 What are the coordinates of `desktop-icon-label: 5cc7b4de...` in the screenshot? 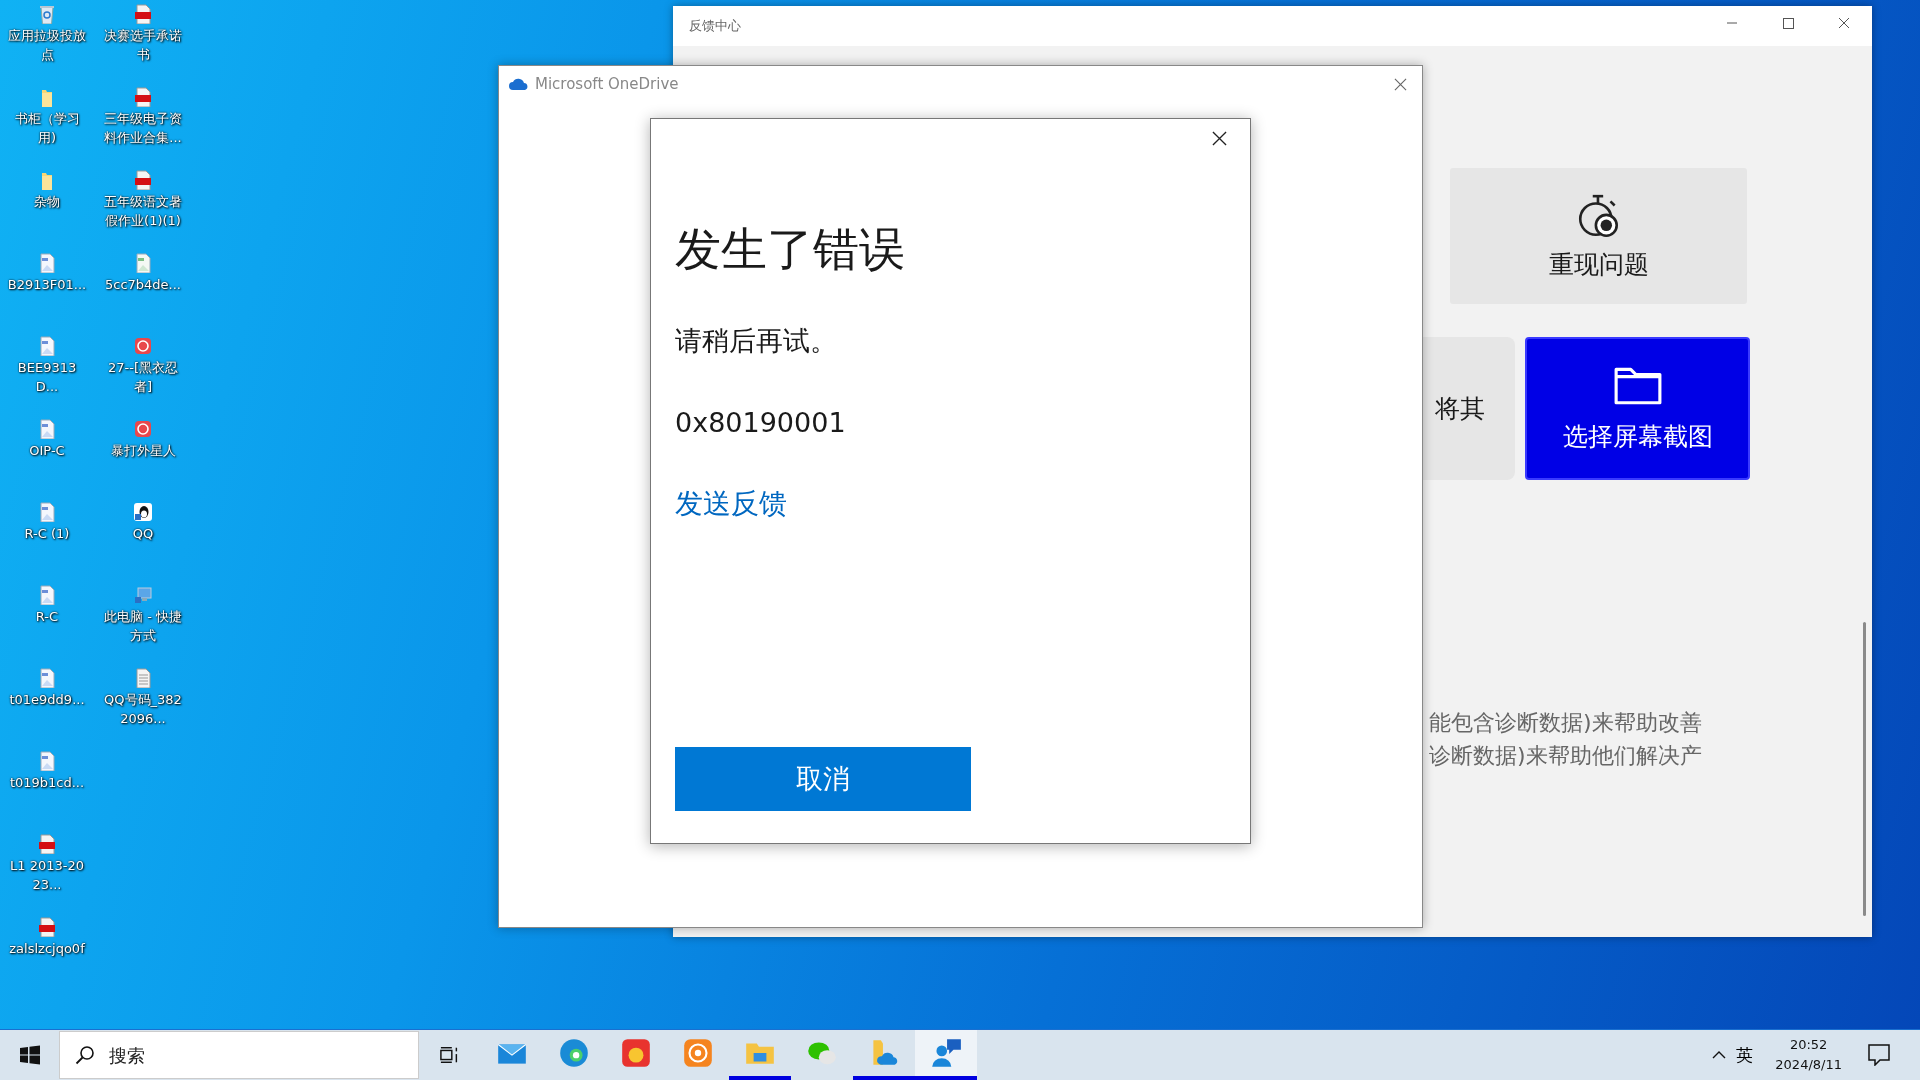 It's located at (143, 284).